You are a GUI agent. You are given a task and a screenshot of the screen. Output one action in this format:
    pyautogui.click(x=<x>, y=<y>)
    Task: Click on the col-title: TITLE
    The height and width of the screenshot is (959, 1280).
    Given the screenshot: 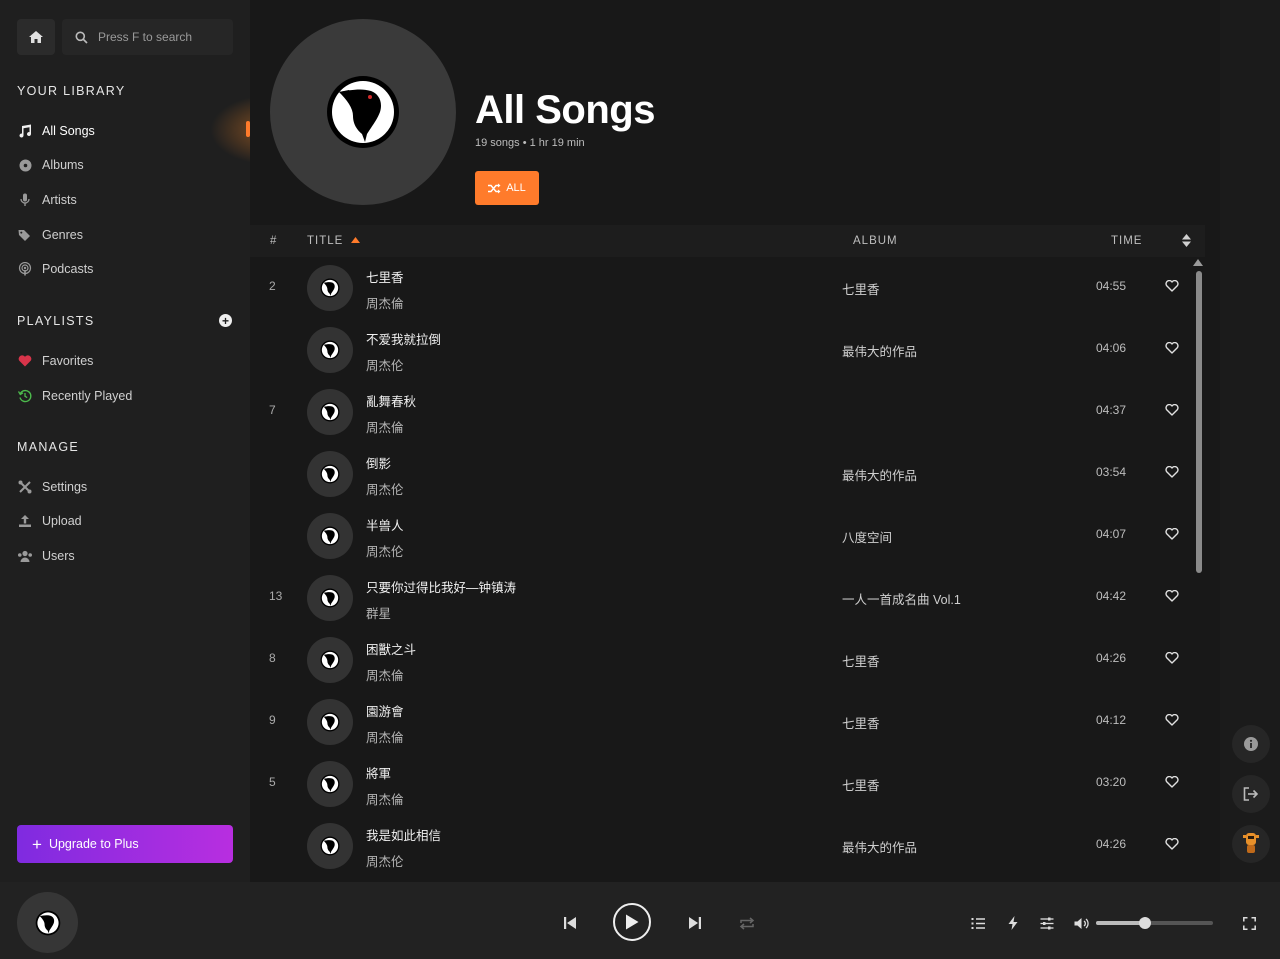 What is the action you would take?
    pyautogui.click(x=333, y=241)
    